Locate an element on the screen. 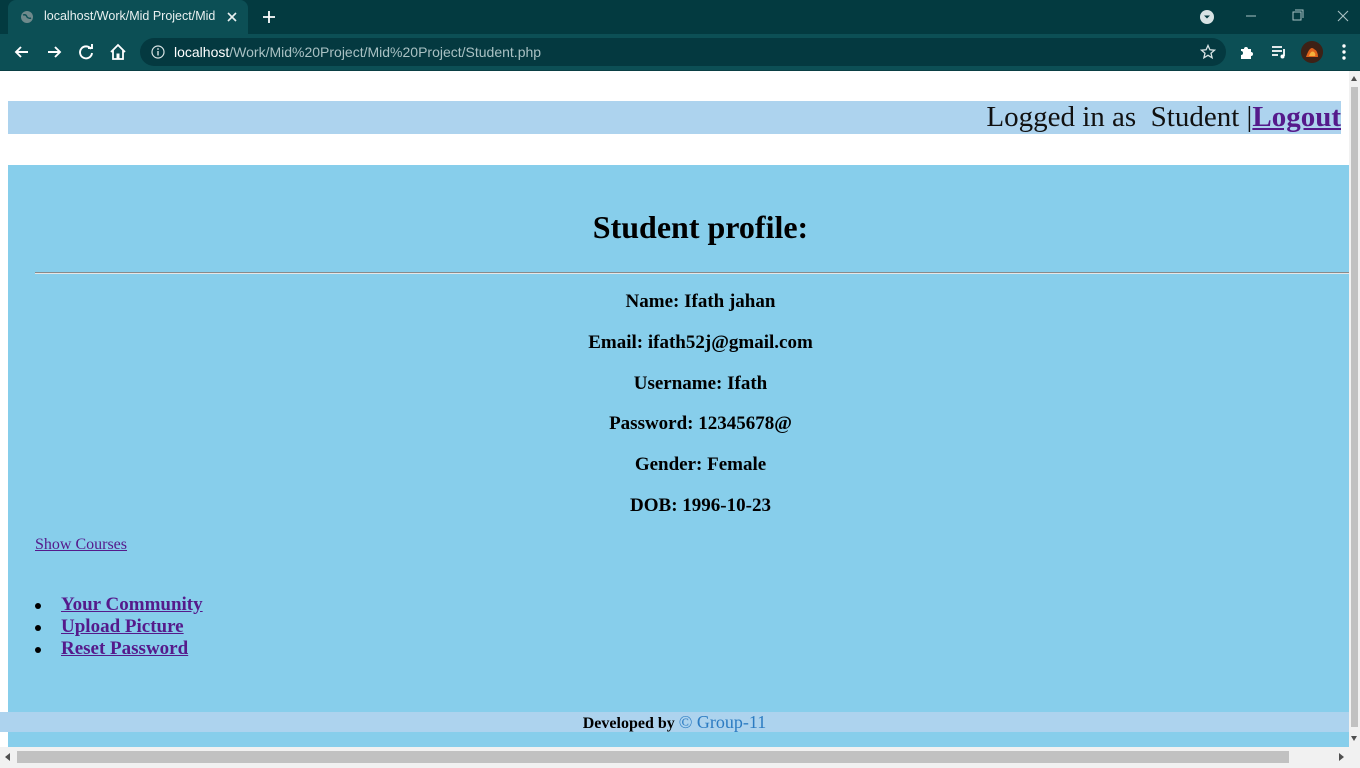  footer: Developed by © Group-11 is located at coordinates (674, 722).